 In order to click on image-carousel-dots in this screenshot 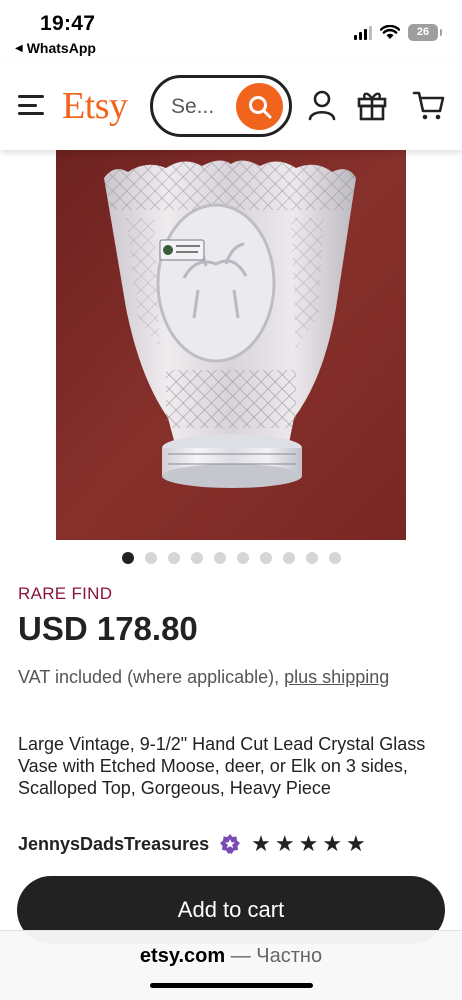, I will do `click(231, 558)`.